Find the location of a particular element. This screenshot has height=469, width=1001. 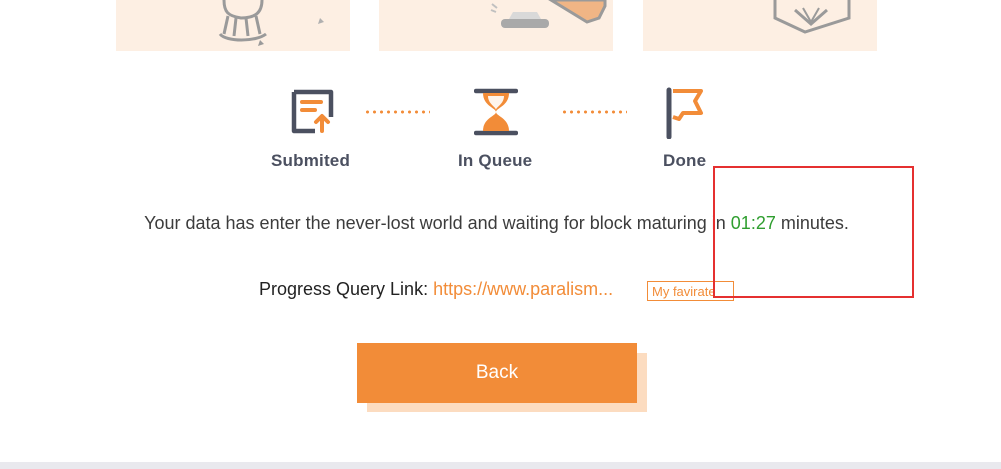

my-favorite-button: My favirate is located at coordinates (690, 291).